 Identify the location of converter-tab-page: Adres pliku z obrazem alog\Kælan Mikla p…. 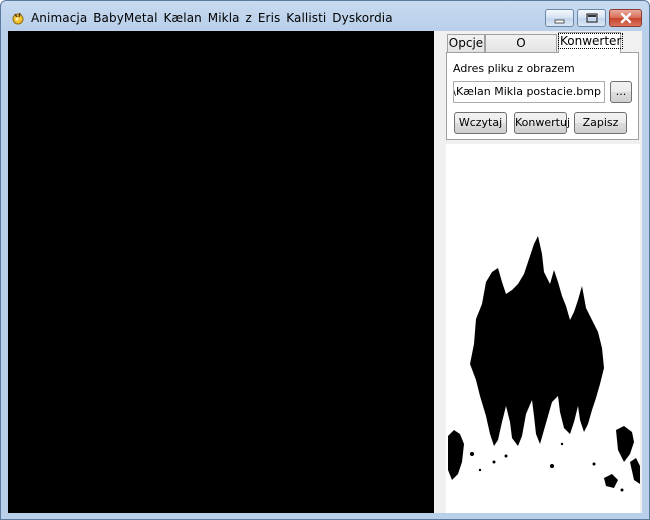
(542, 96).